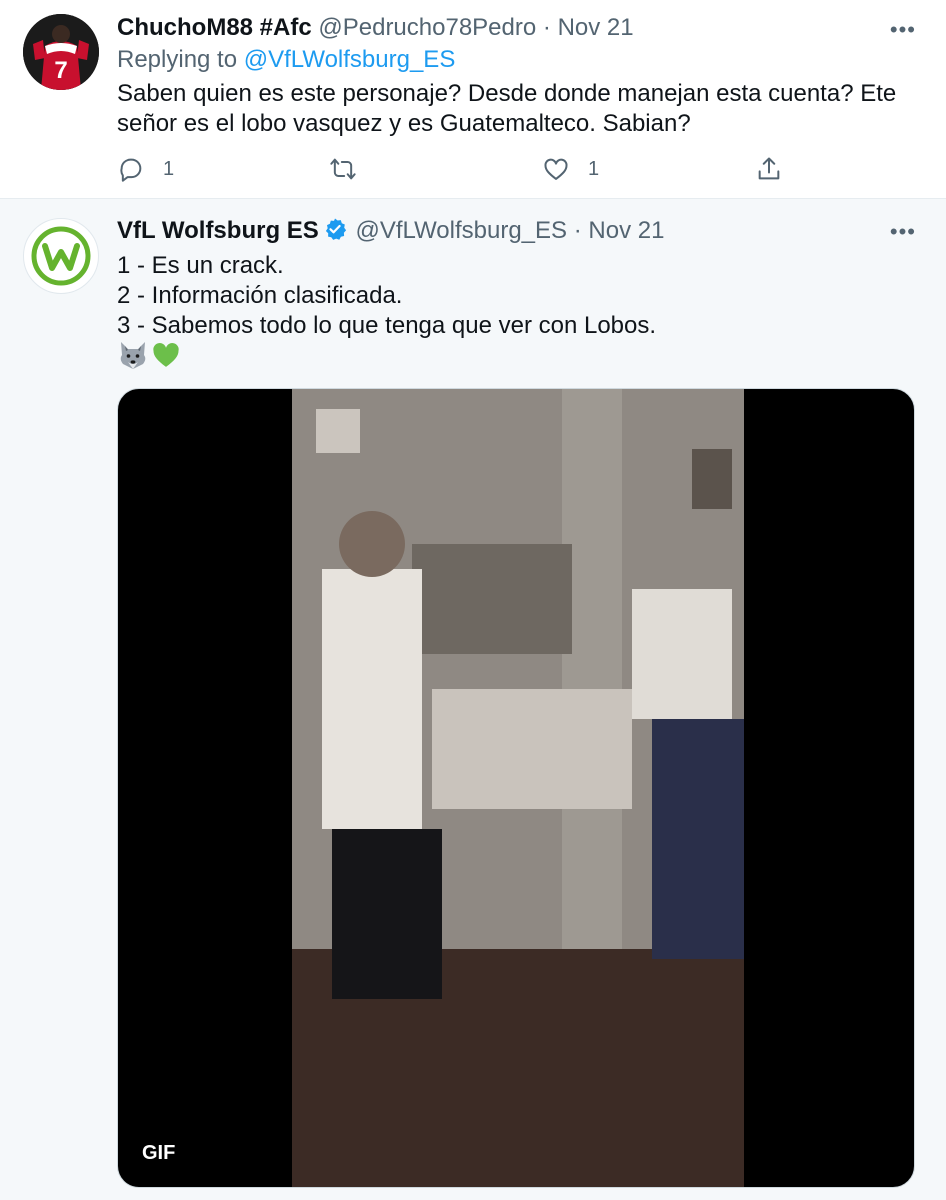 The width and height of the screenshot is (946, 1200). What do you see at coordinates (343, 169) in the screenshot?
I see `retweet-icon` at bounding box center [343, 169].